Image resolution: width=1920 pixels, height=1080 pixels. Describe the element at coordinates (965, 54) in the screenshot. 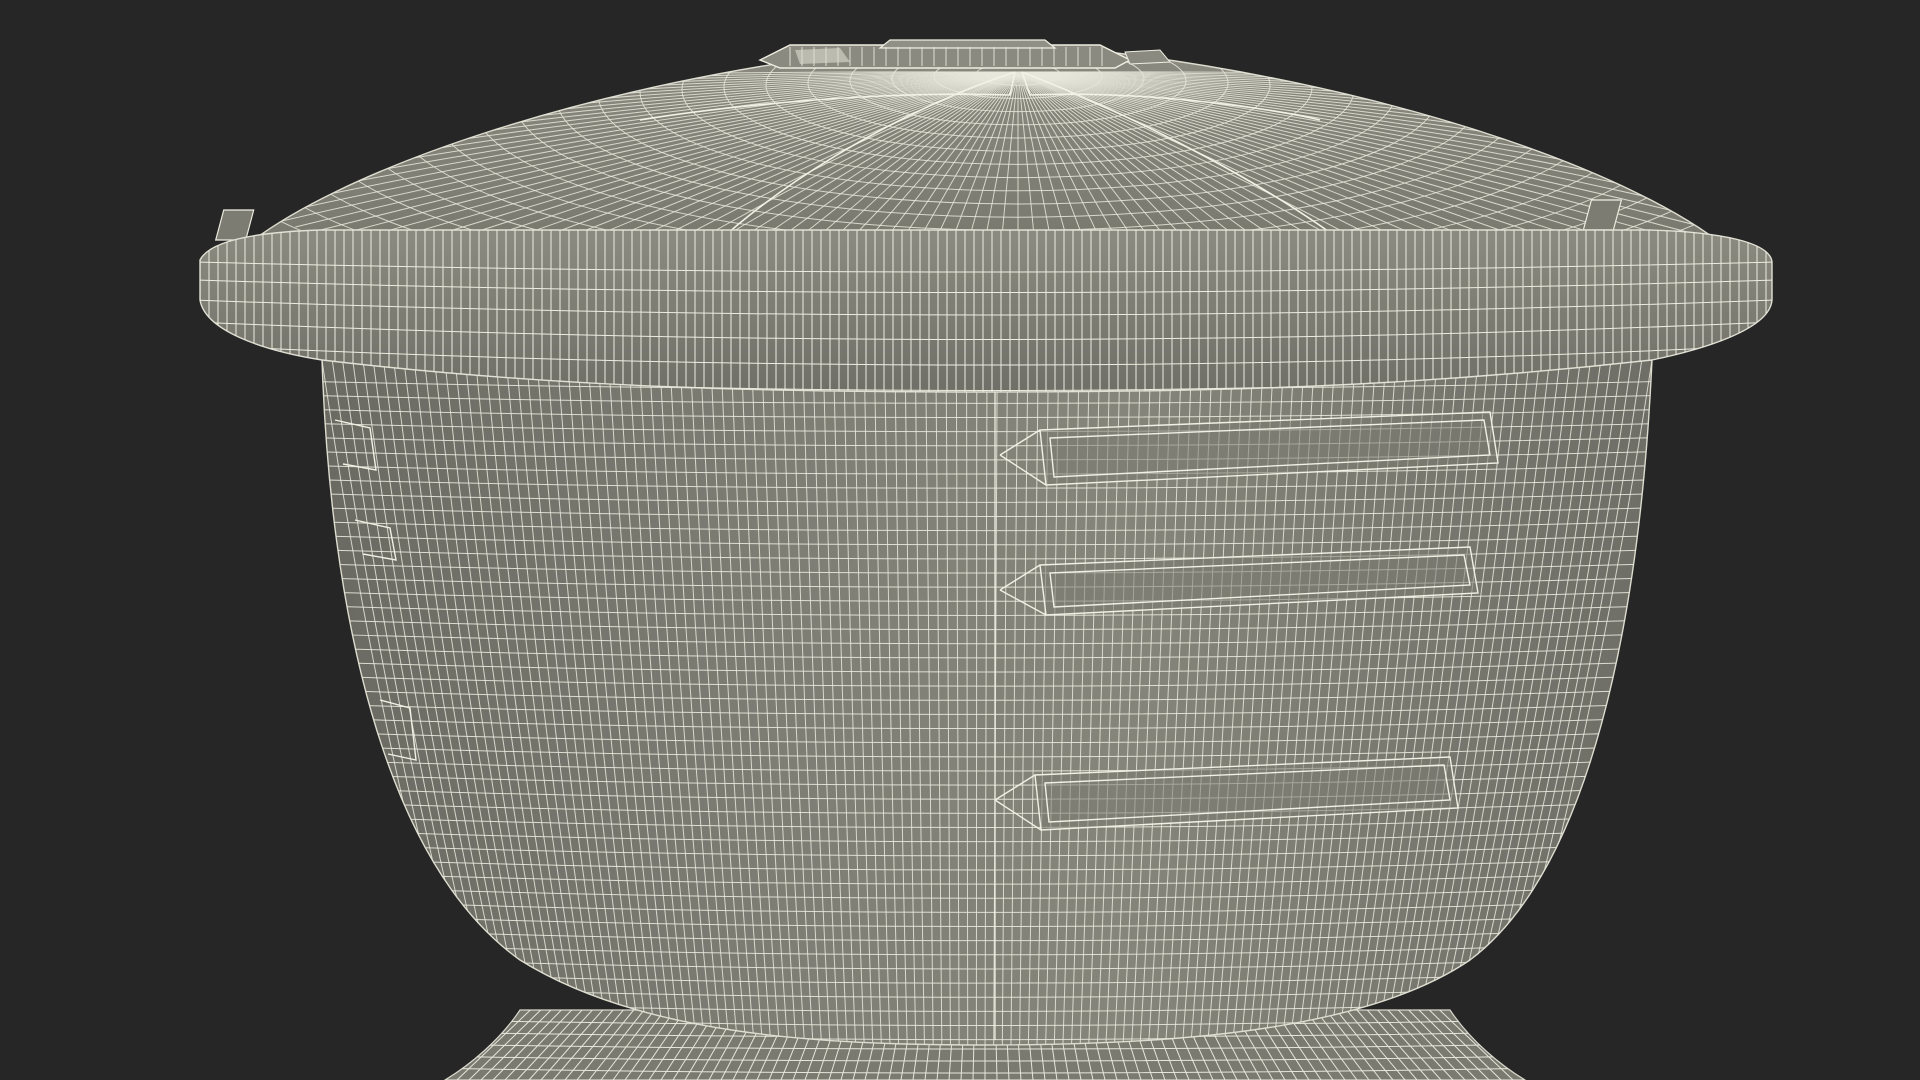

I see `lid-cap` at that location.